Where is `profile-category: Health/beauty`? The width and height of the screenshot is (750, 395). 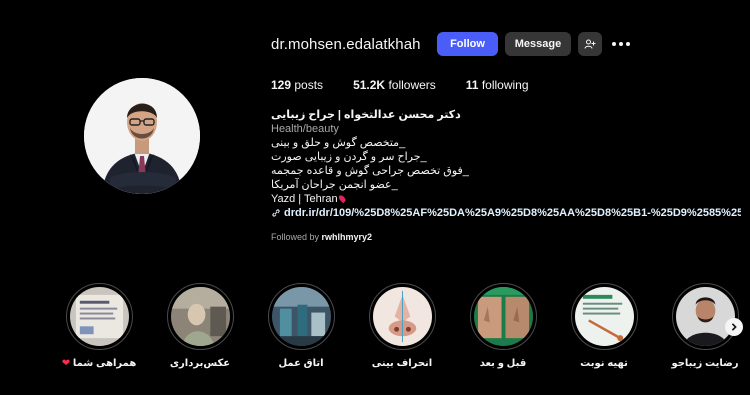
profile-category: Health/beauty is located at coordinates (305, 129).